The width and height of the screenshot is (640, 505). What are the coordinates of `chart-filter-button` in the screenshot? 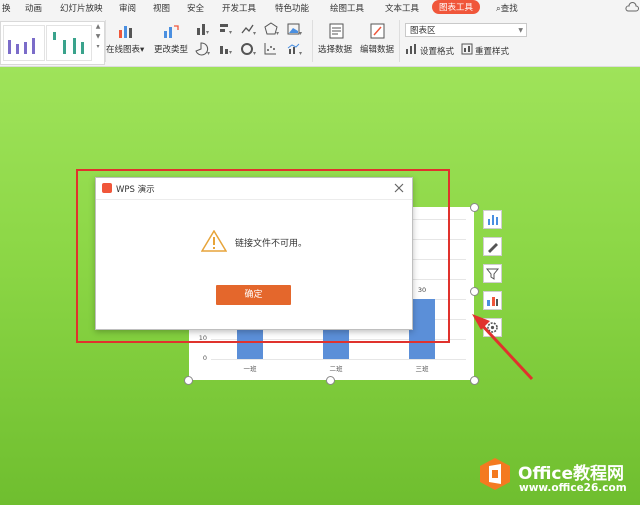 It's located at (492, 273).